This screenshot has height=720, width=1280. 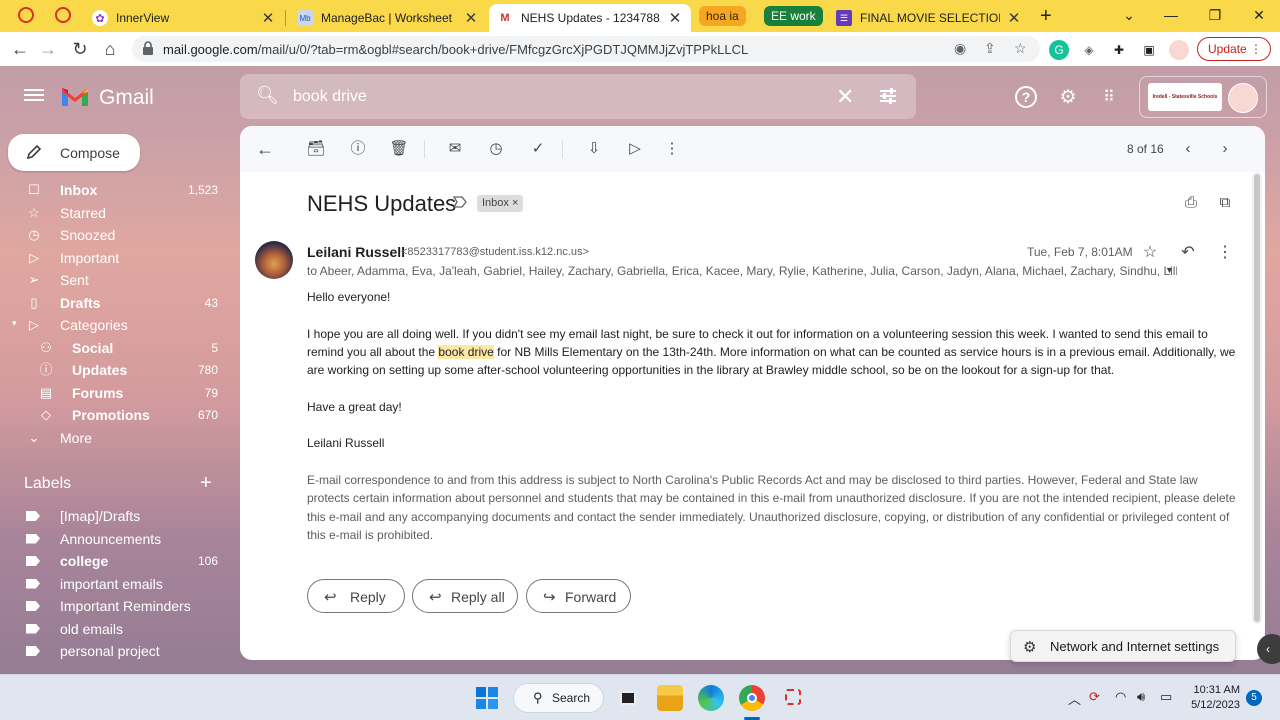 What do you see at coordinates (722, 16) in the screenshot?
I see `tab-group-hoa-ia: hoa ia` at bounding box center [722, 16].